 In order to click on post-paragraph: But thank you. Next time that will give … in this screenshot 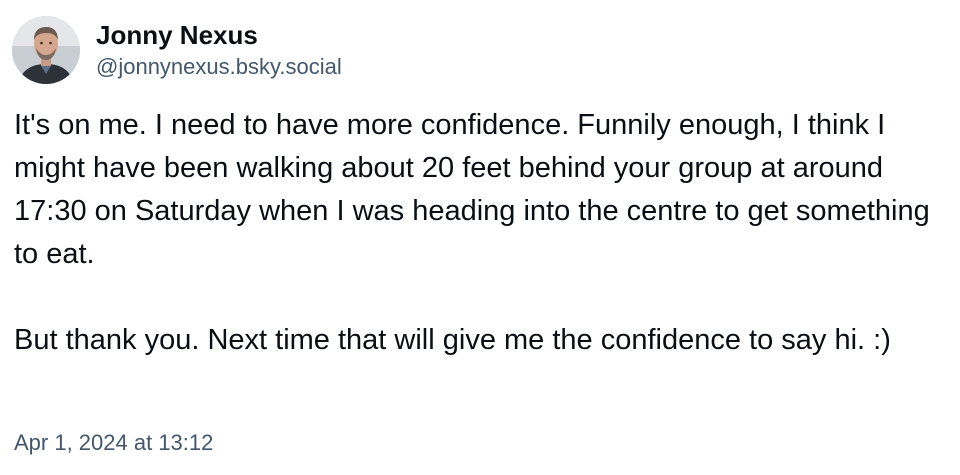, I will do `click(452, 340)`.